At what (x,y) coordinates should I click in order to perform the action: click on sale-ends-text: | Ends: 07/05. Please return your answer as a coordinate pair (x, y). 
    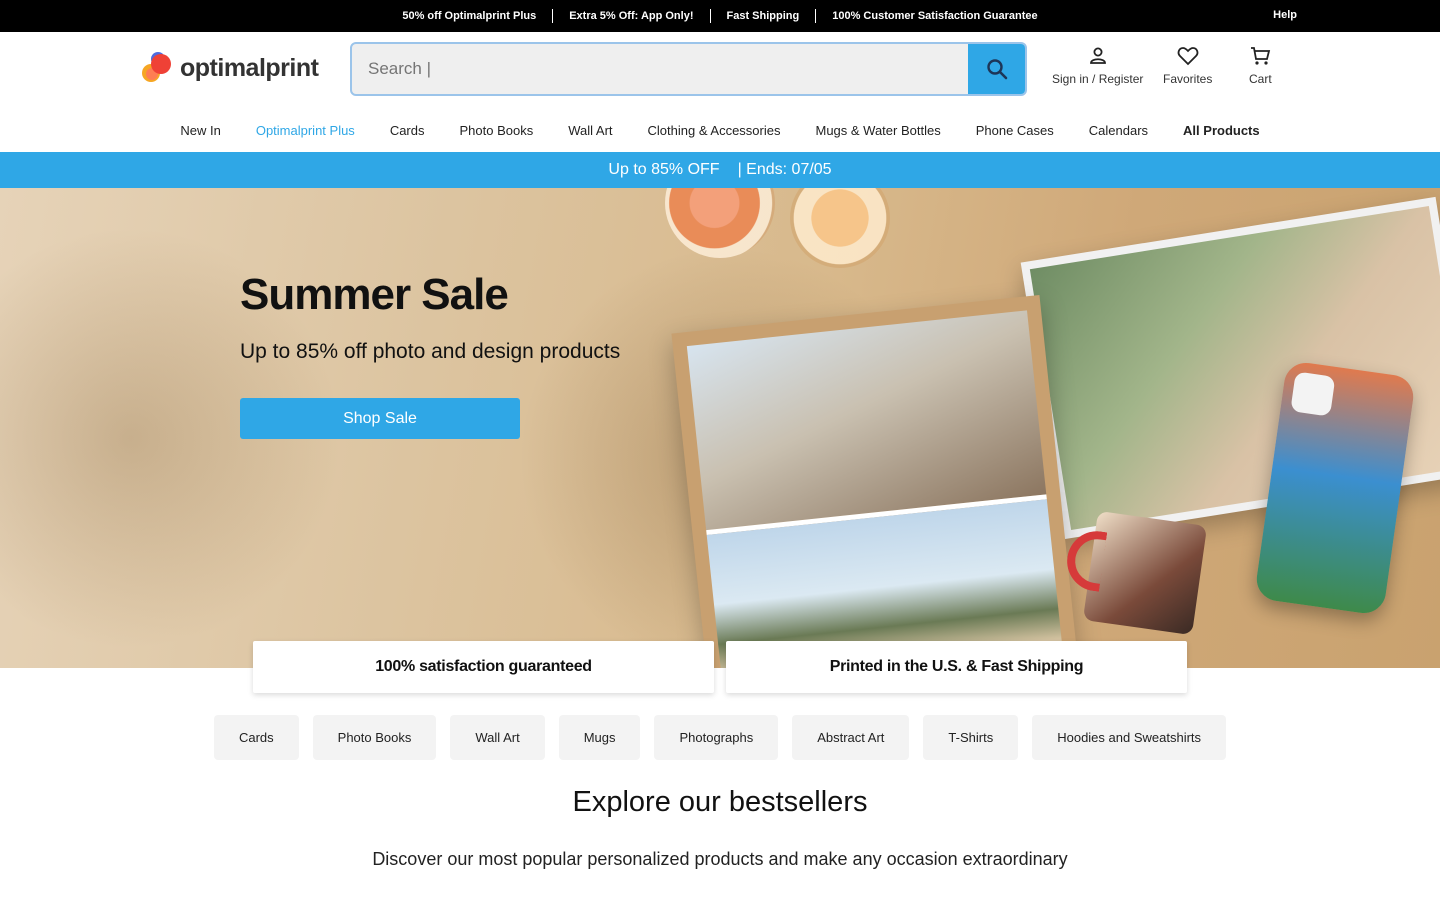
    Looking at the image, I should click on (784, 169).